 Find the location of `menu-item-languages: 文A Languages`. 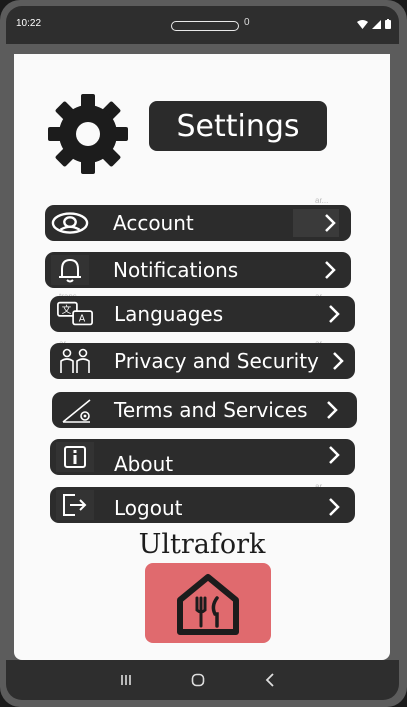

menu-item-languages: 文A Languages is located at coordinates (202, 314).